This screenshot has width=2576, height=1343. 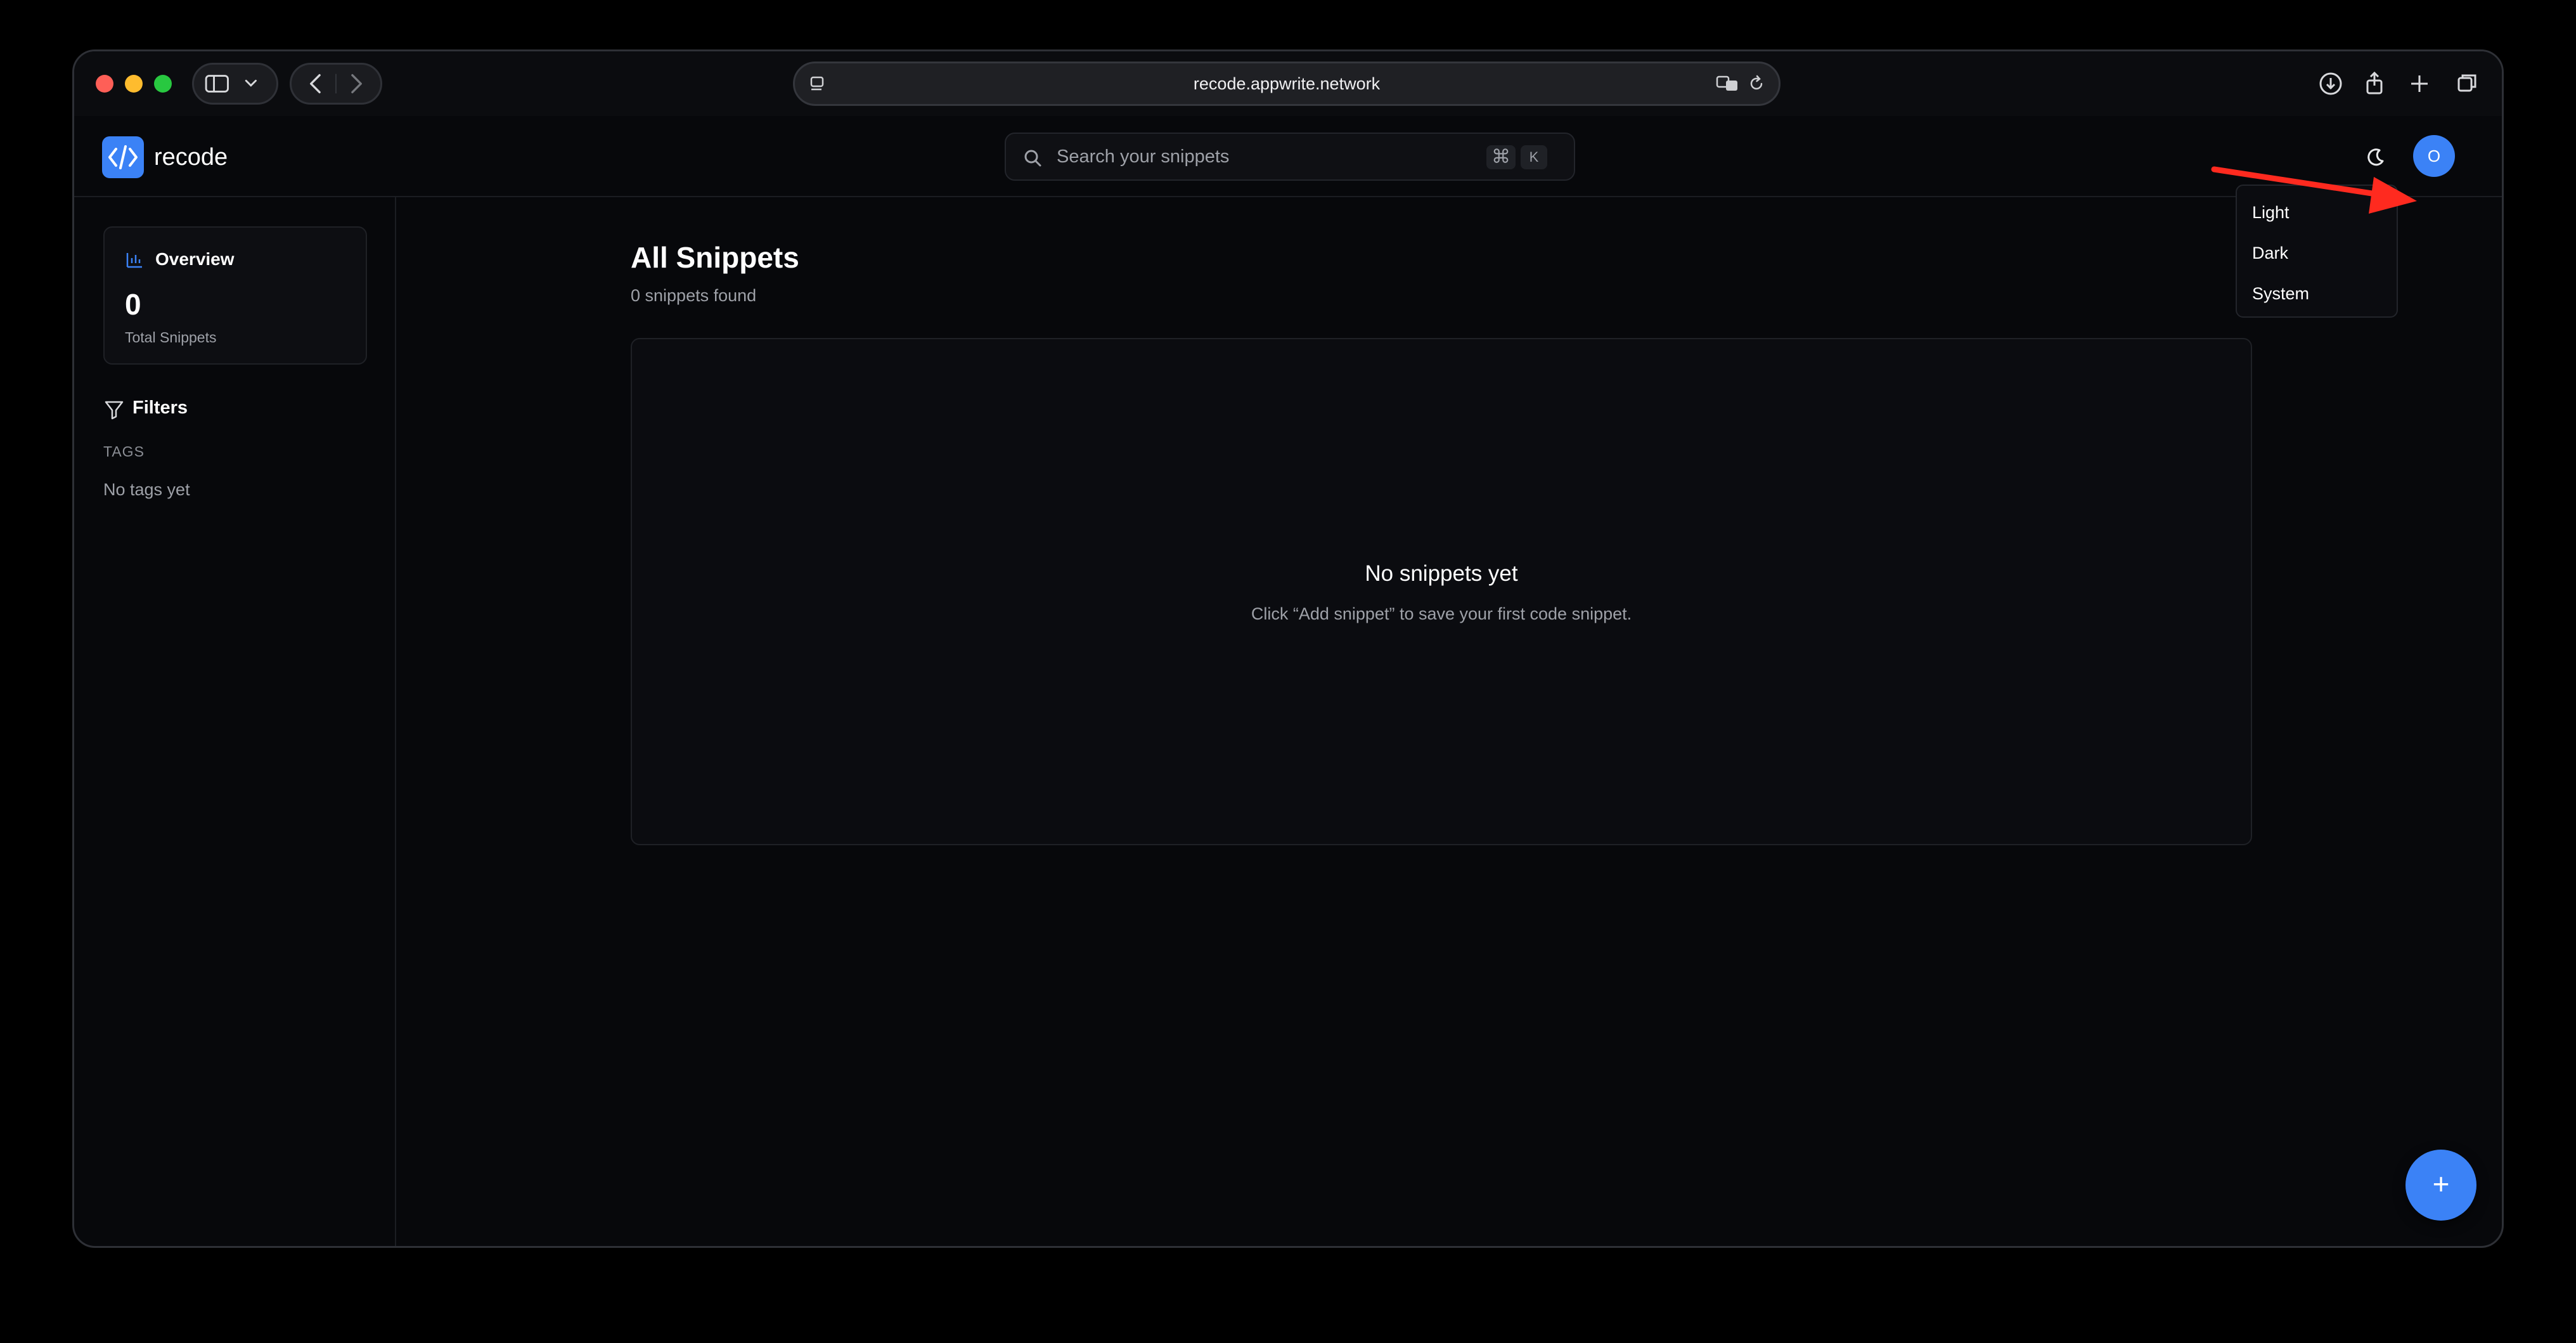 I want to click on total-snippets-label: Total Snippets, so click(x=171, y=337).